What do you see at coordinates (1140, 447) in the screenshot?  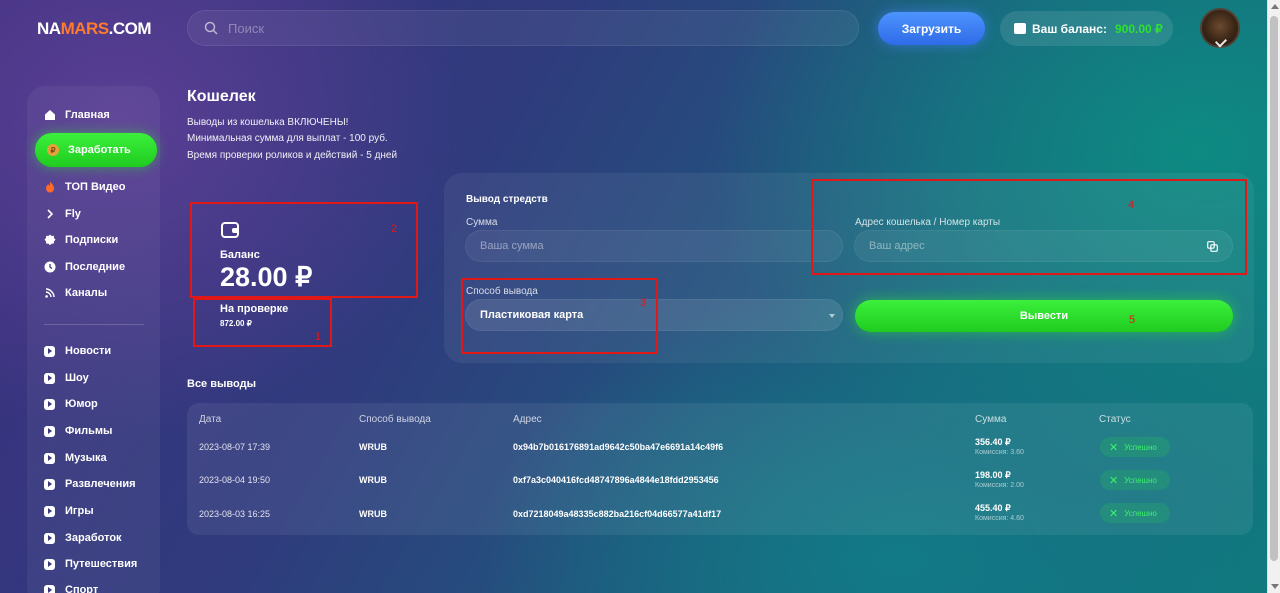 I see `status-label: Успешно` at bounding box center [1140, 447].